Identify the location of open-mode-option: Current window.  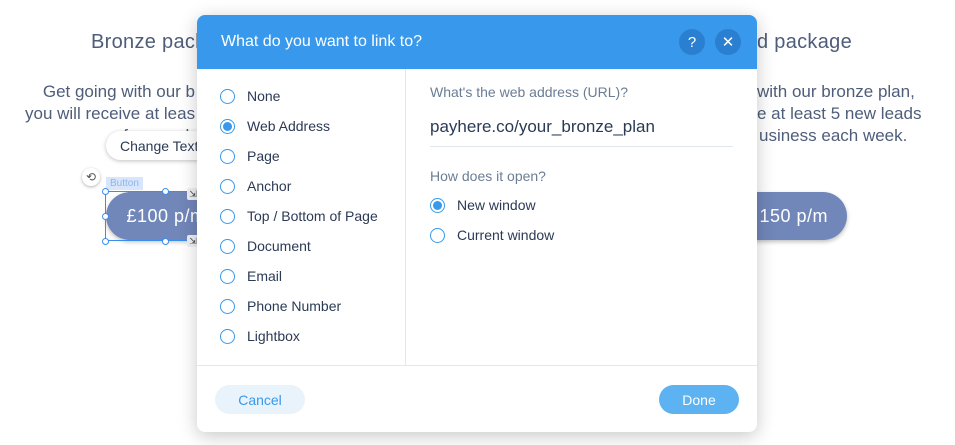
(582, 235).